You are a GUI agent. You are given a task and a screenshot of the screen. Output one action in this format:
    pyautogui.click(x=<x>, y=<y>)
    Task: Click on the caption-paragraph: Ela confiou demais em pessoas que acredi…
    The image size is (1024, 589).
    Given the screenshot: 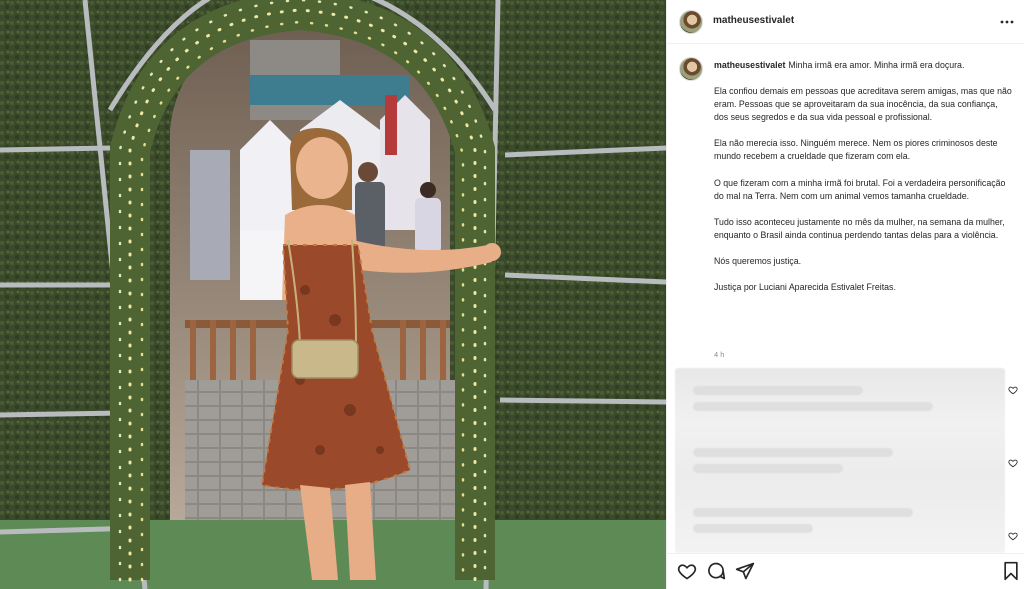 What is the action you would take?
    pyautogui.click(x=863, y=104)
    